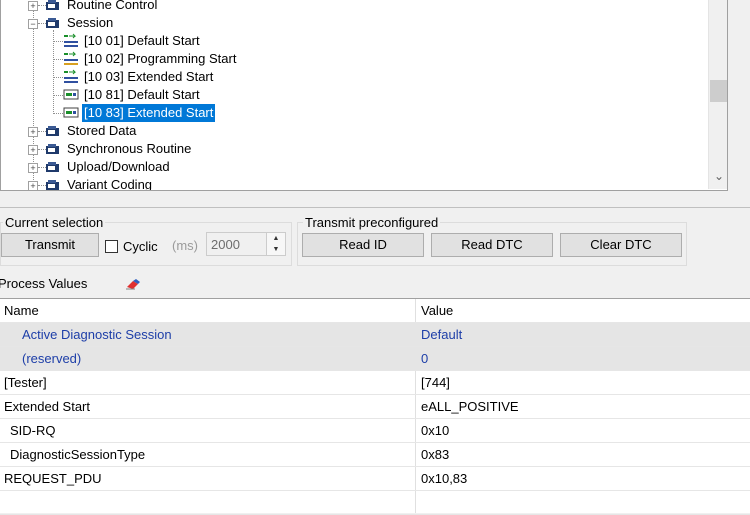 The width and height of the screenshot is (750, 515). Describe the element at coordinates (351, 149) in the screenshot. I see `tree-item-synchronous-routine: + Synchronous Routine` at that location.